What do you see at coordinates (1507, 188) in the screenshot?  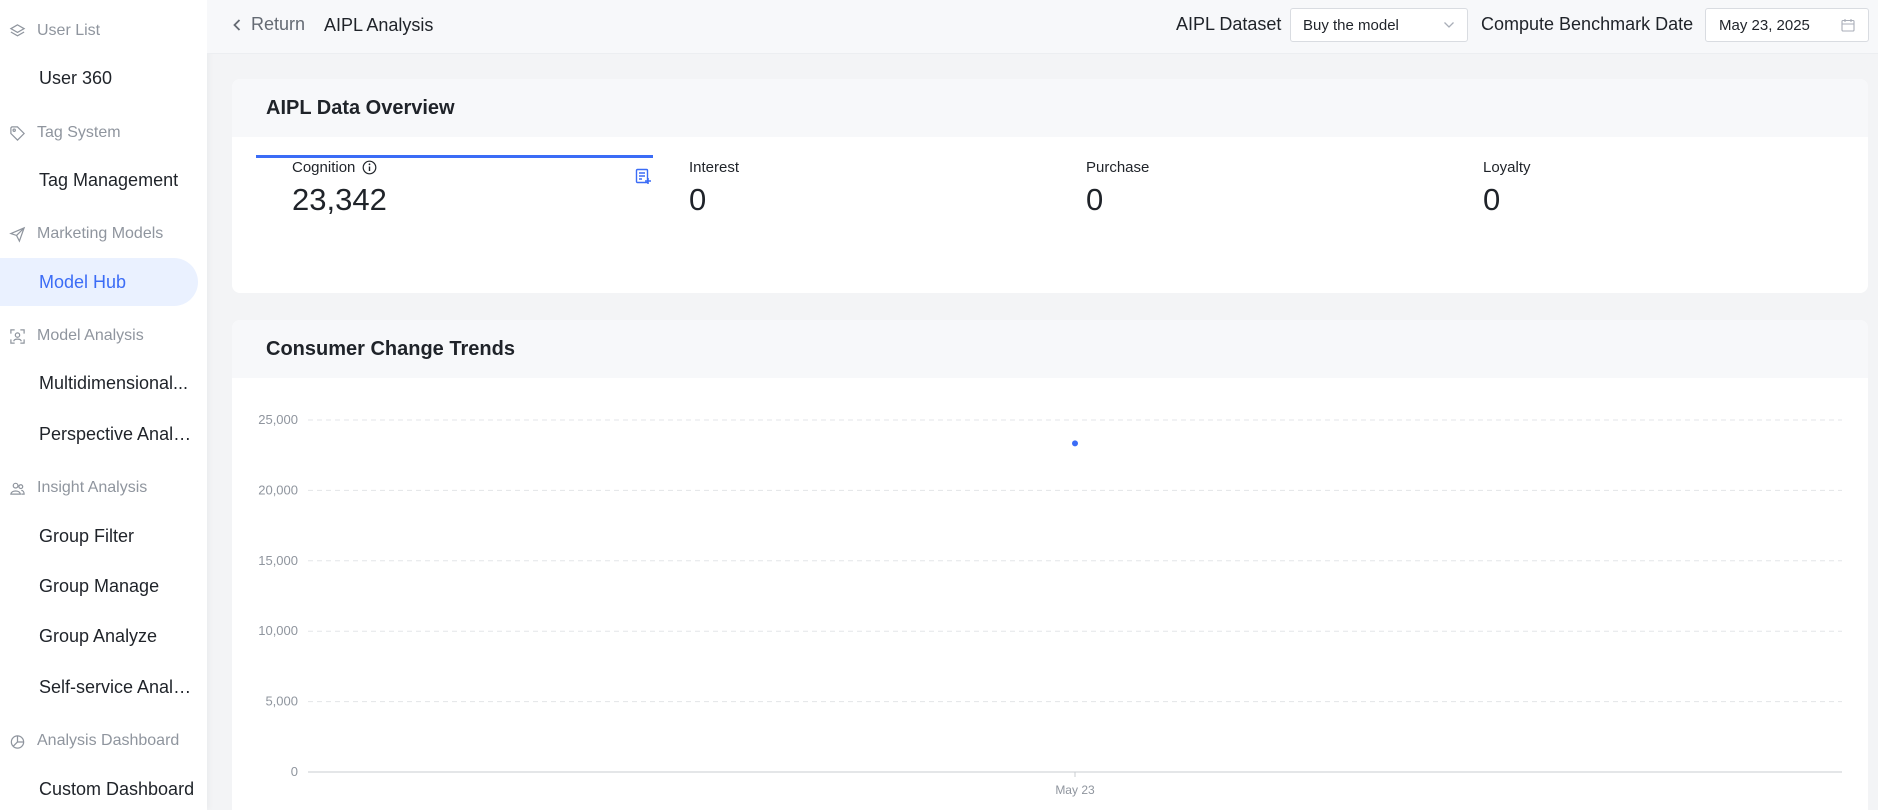 I see `metric-loyalty: Loyalty 0` at bounding box center [1507, 188].